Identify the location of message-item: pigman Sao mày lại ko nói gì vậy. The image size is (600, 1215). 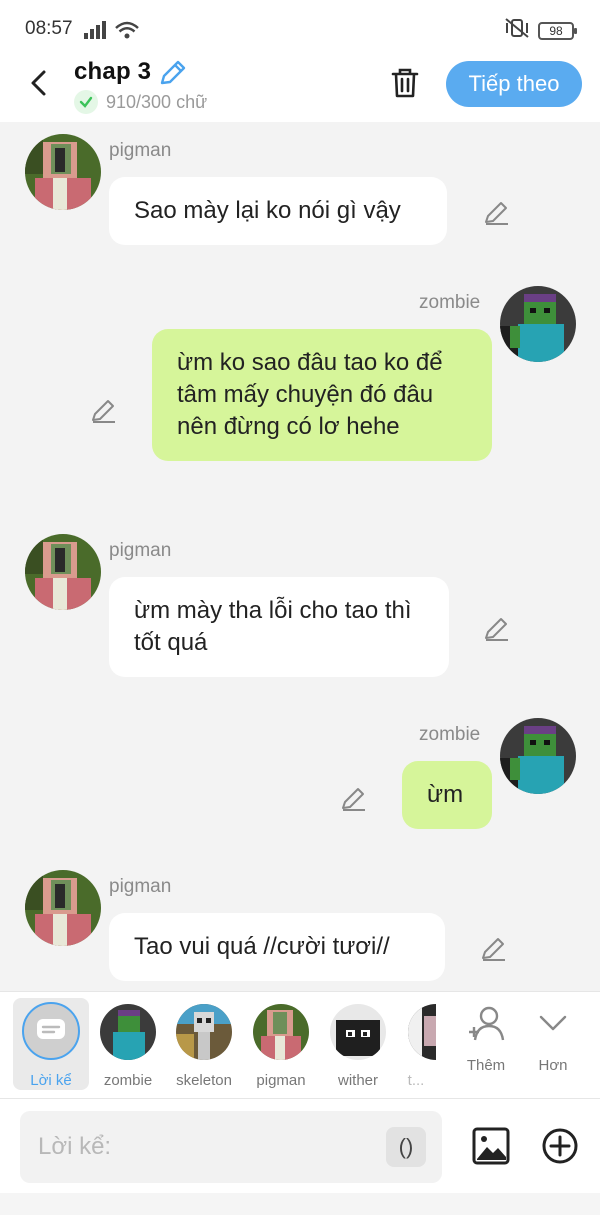
(300, 192).